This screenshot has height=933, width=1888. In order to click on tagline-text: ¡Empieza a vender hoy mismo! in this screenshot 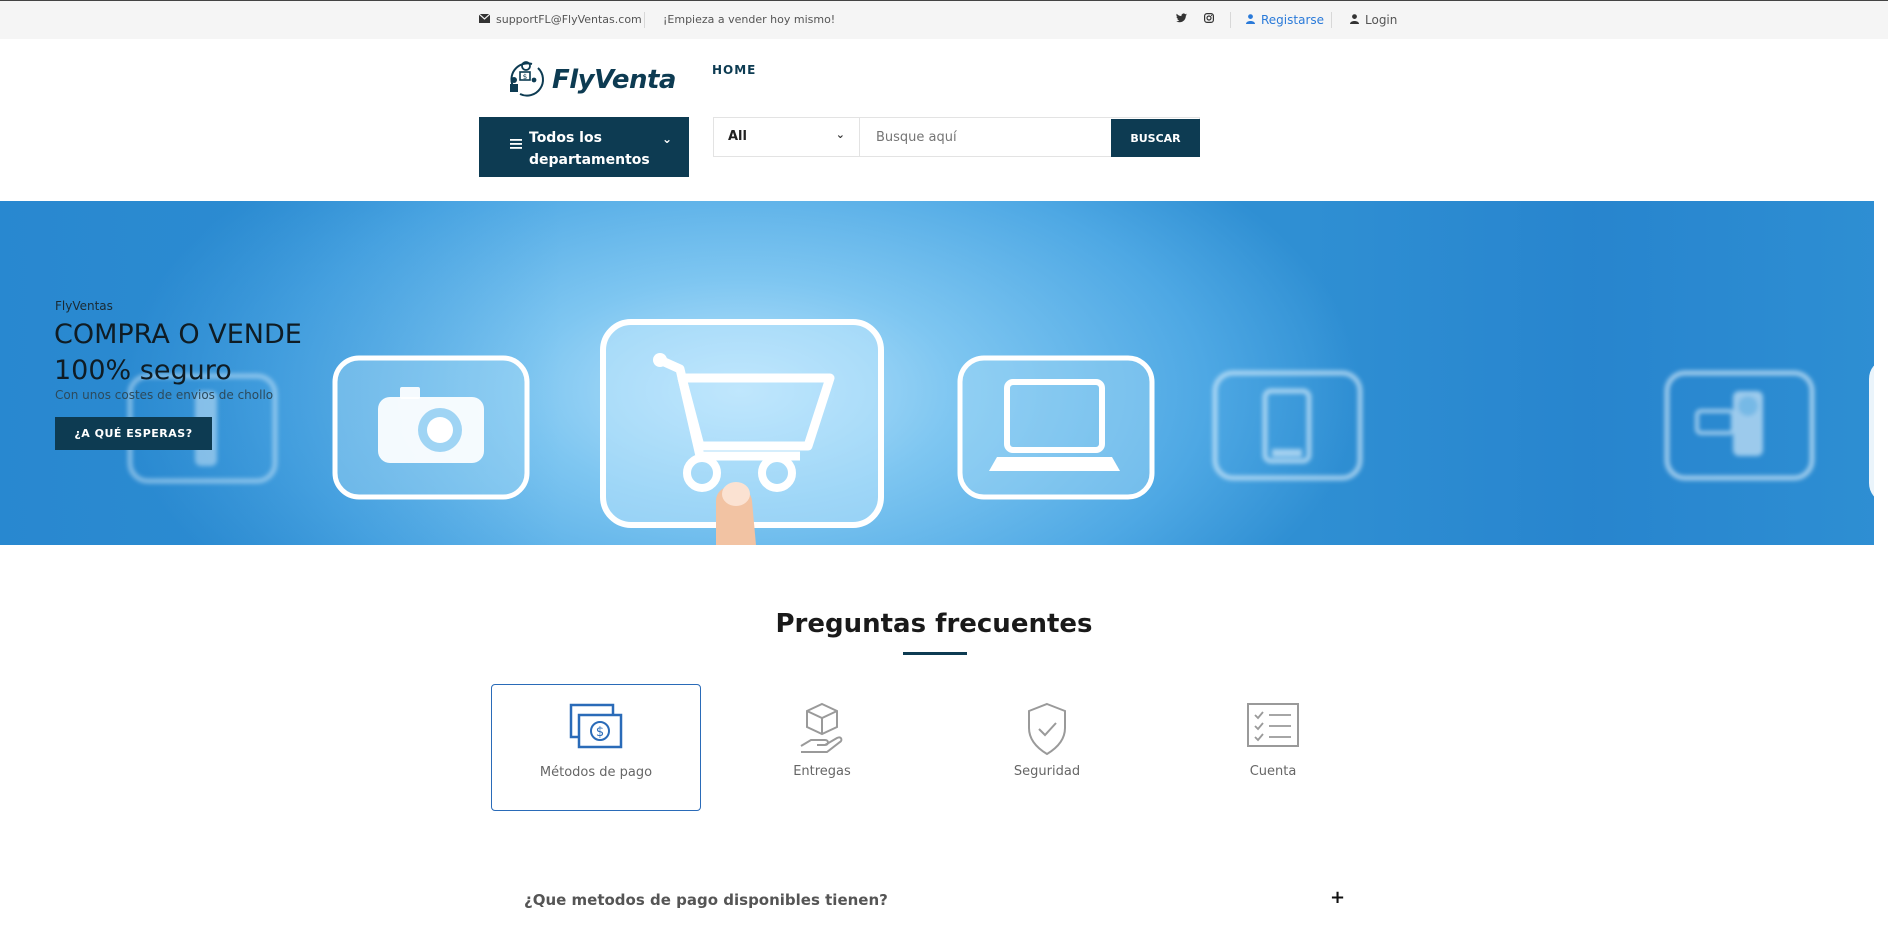, I will do `click(749, 19)`.